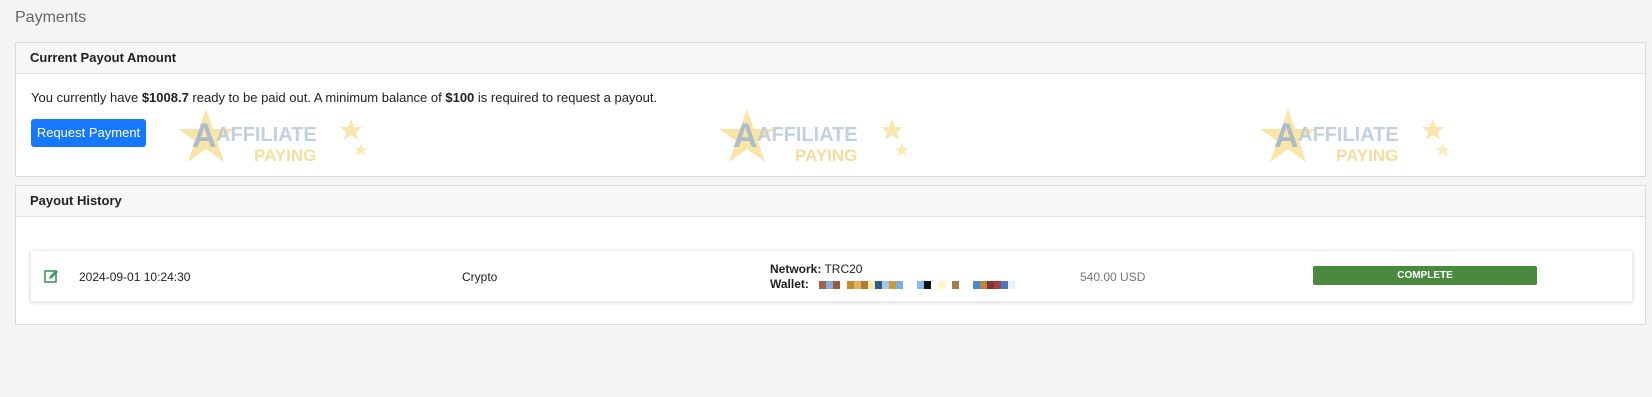 The width and height of the screenshot is (1652, 397). I want to click on request-payment-button: Request Payment, so click(88, 133).